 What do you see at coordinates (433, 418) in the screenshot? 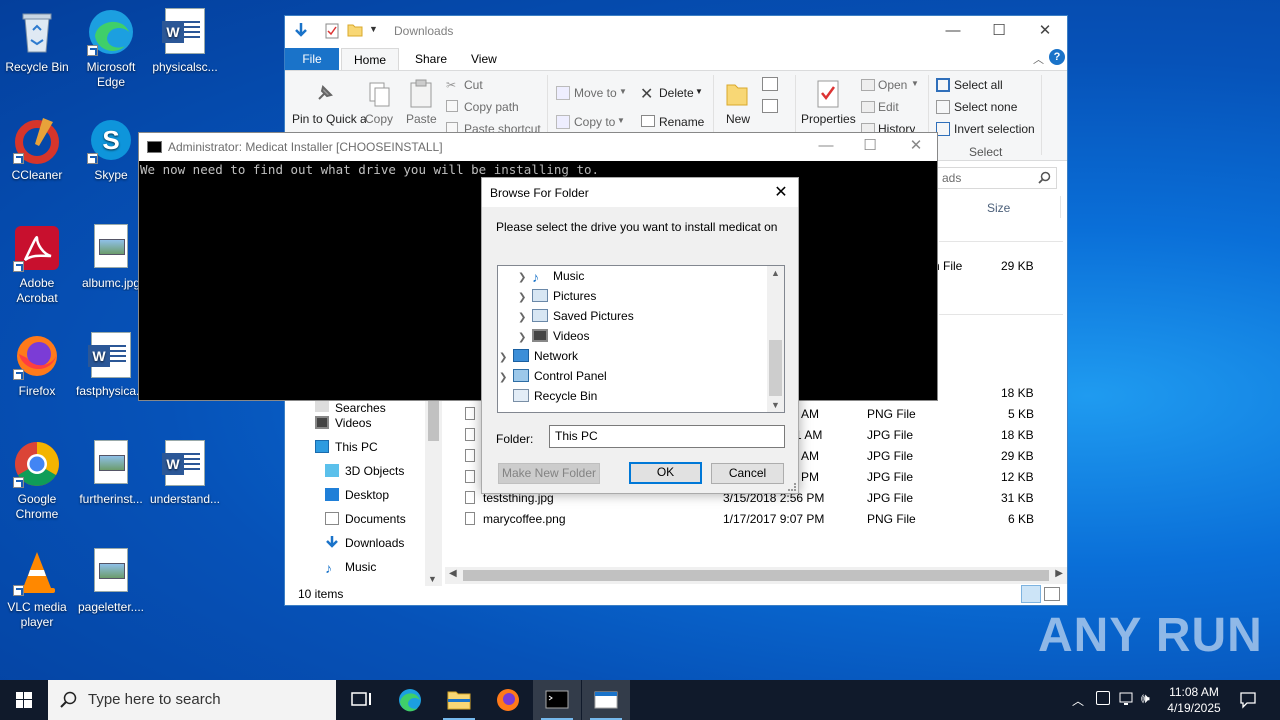
I see `nav-scrollbar-thumb` at bounding box center [433, 418].